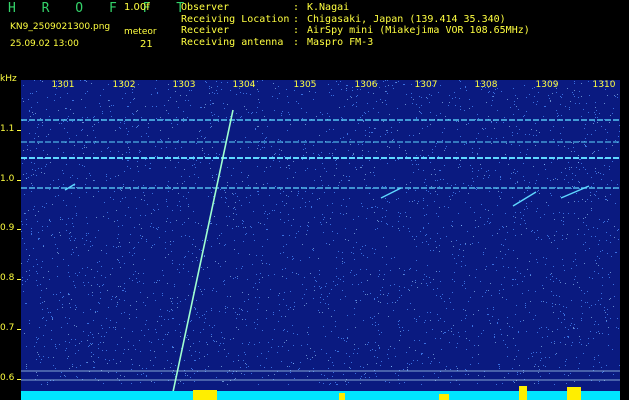  What do you see at coordinates (137, 7) in the screenshot?
I see `version-label: 1.00f` at bounding box center [137, 7].